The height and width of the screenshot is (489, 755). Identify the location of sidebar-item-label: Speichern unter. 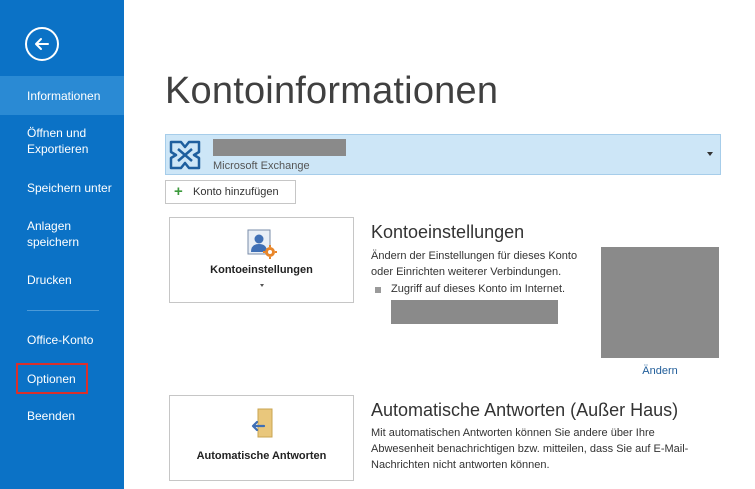
(69, 188).